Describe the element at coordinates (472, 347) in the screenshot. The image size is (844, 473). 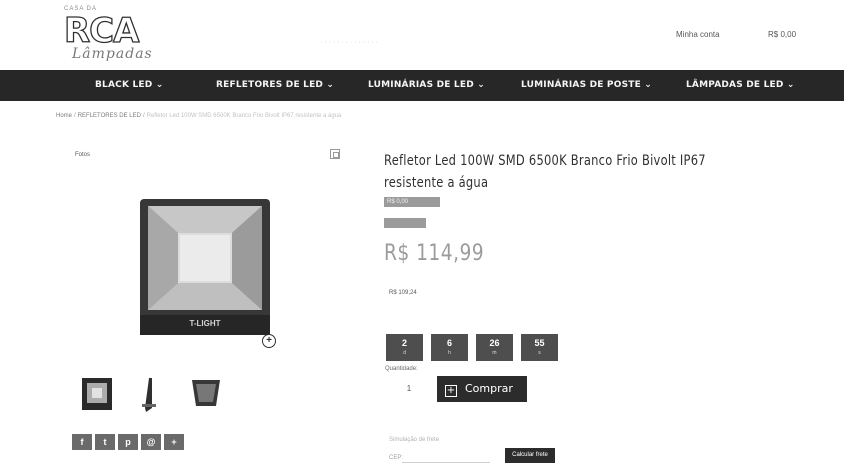
I see `promo-countdown: 2d 6h 26 m 55 s` at that location.